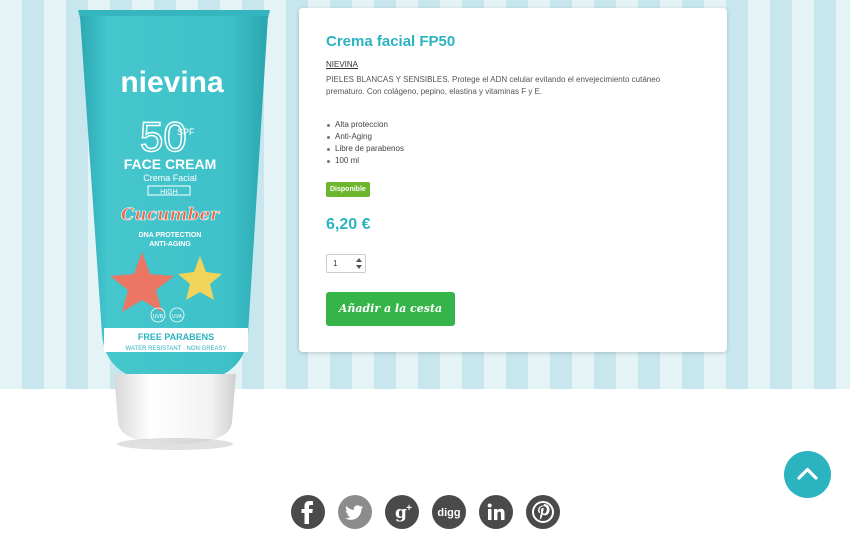  What do you see at coordinates (359, 263) in the screenshot?
I see `spinner-arrows-icon` at bounding box center [359, 263].